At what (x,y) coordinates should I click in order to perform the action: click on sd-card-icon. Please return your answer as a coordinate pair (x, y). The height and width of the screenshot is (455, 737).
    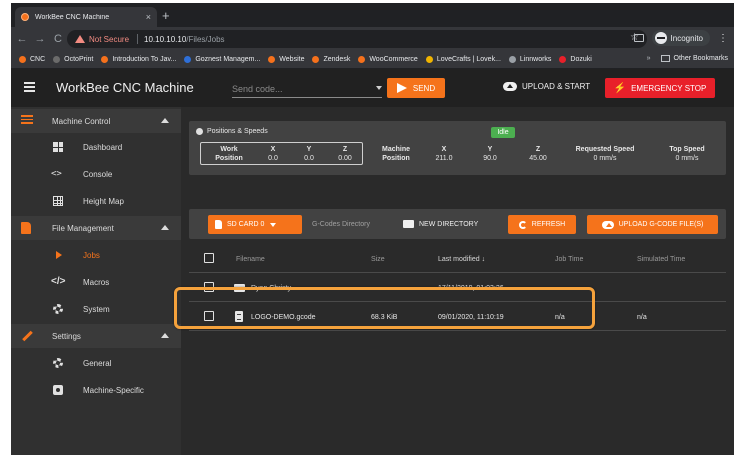
    Looking at the image, I should click on (218, 224).